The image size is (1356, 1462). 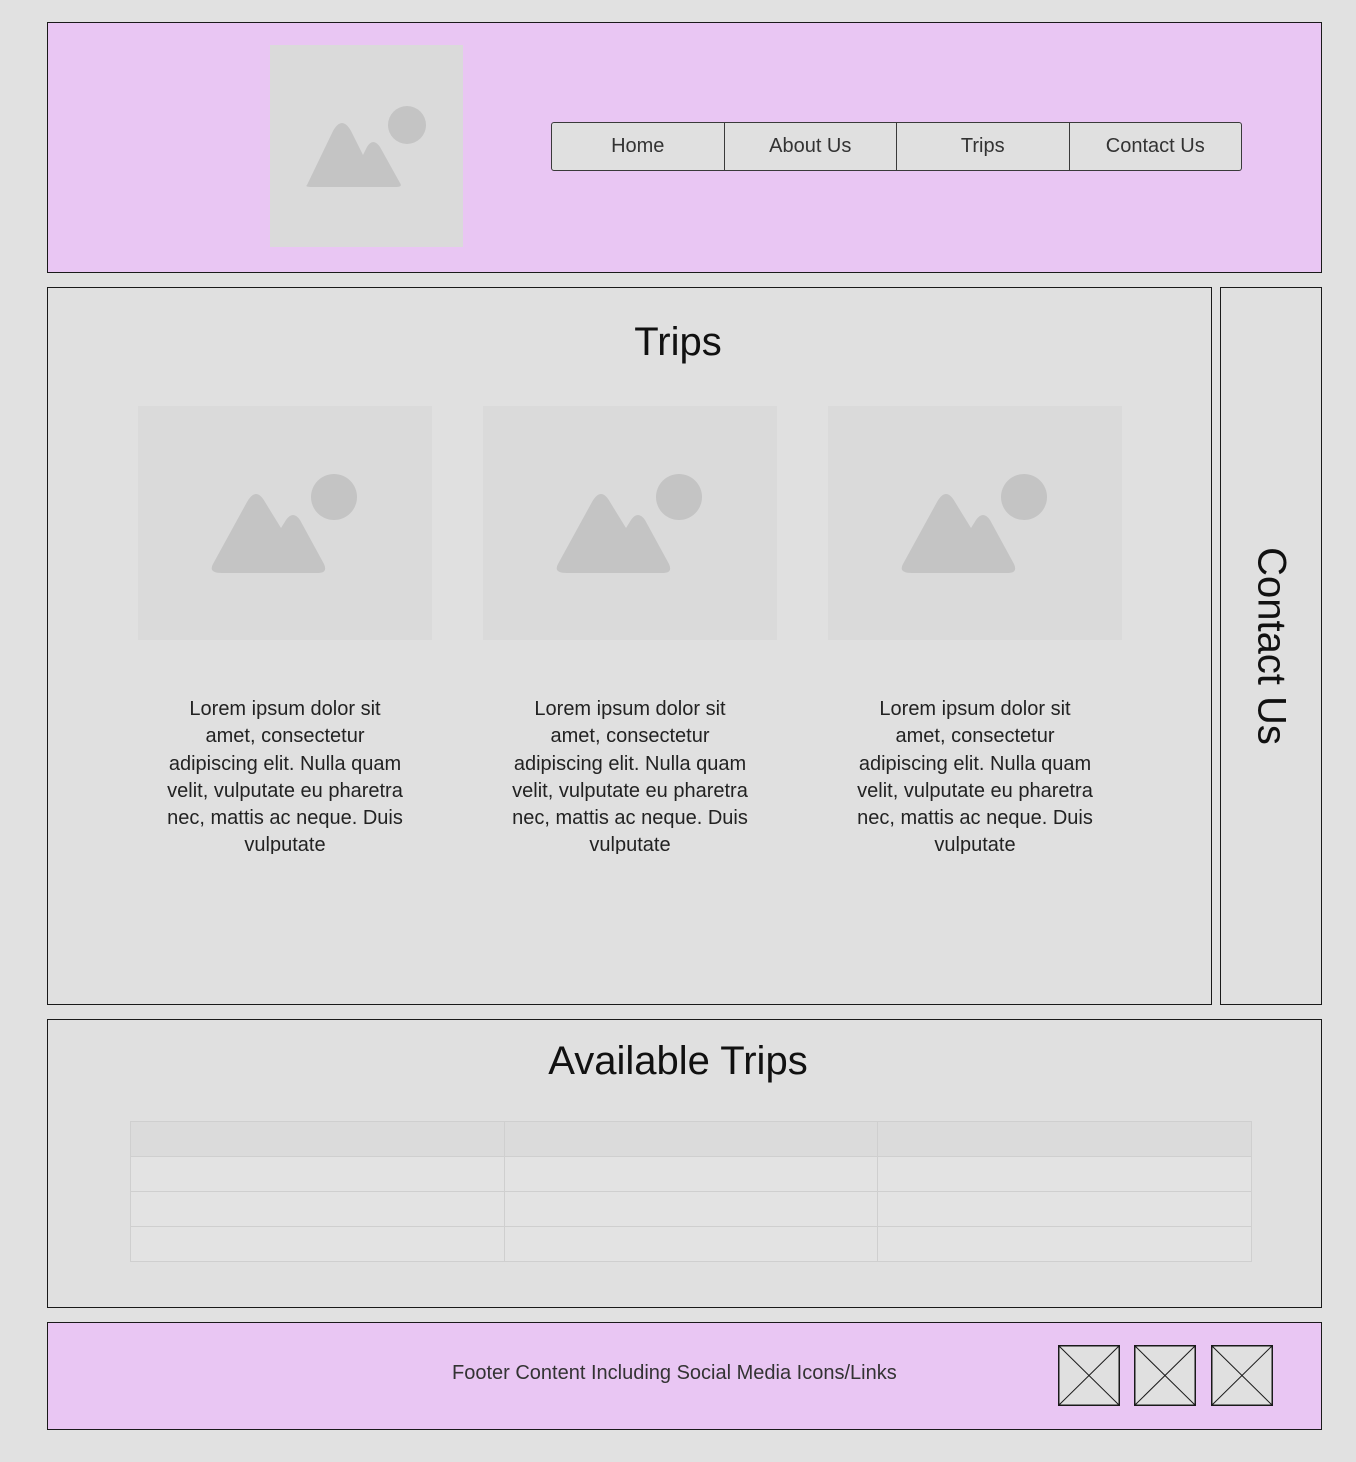 I want to click on sidebar-label: Contact Us, so click(x=1271, y=646).